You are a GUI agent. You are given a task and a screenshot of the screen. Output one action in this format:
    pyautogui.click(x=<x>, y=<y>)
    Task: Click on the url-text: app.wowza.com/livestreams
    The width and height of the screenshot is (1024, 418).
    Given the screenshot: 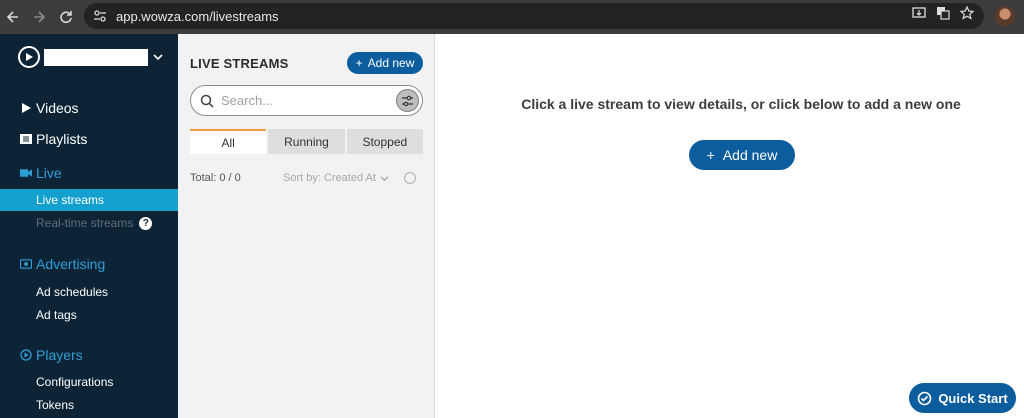 What is the action you would take?
    pyautogui.click(x=197, y=16)
    